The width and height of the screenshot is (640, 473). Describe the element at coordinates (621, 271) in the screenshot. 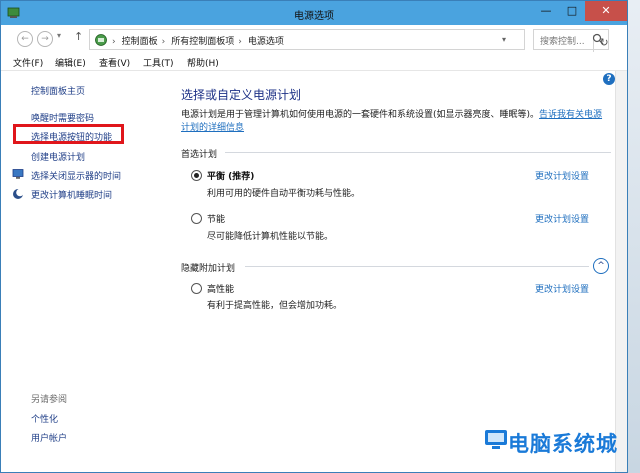

I see `vertical-scrollbar` at that location.